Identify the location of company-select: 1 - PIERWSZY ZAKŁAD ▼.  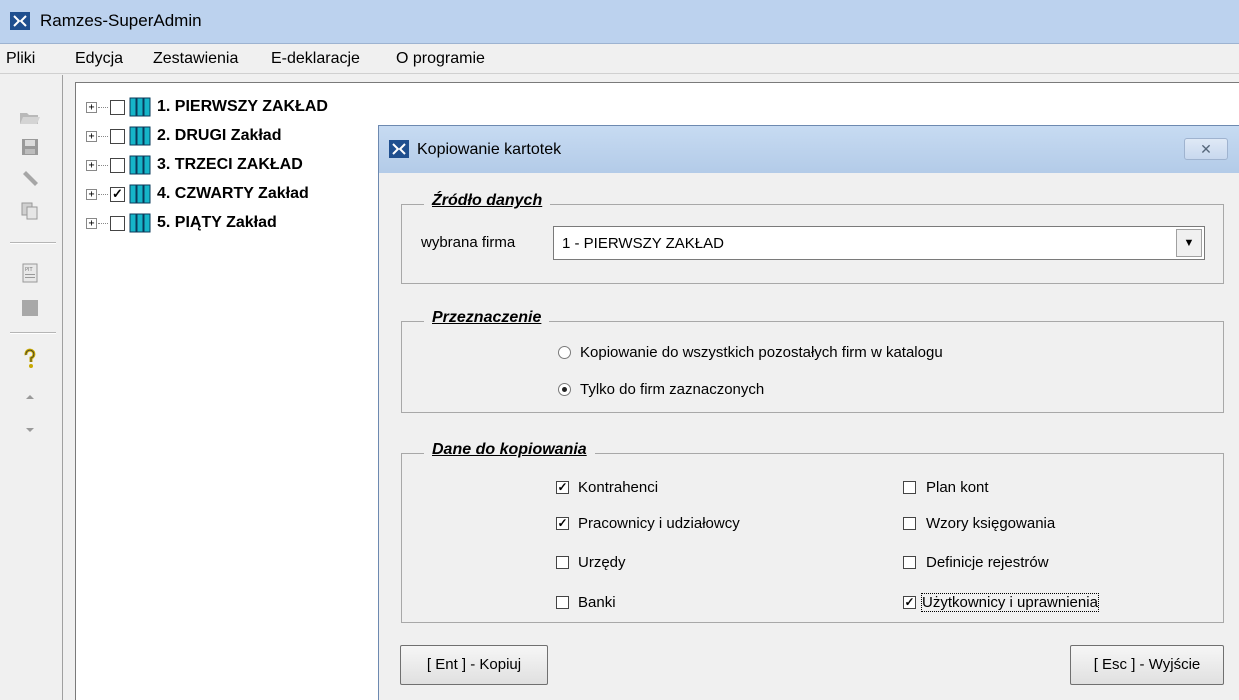
(879, 243).